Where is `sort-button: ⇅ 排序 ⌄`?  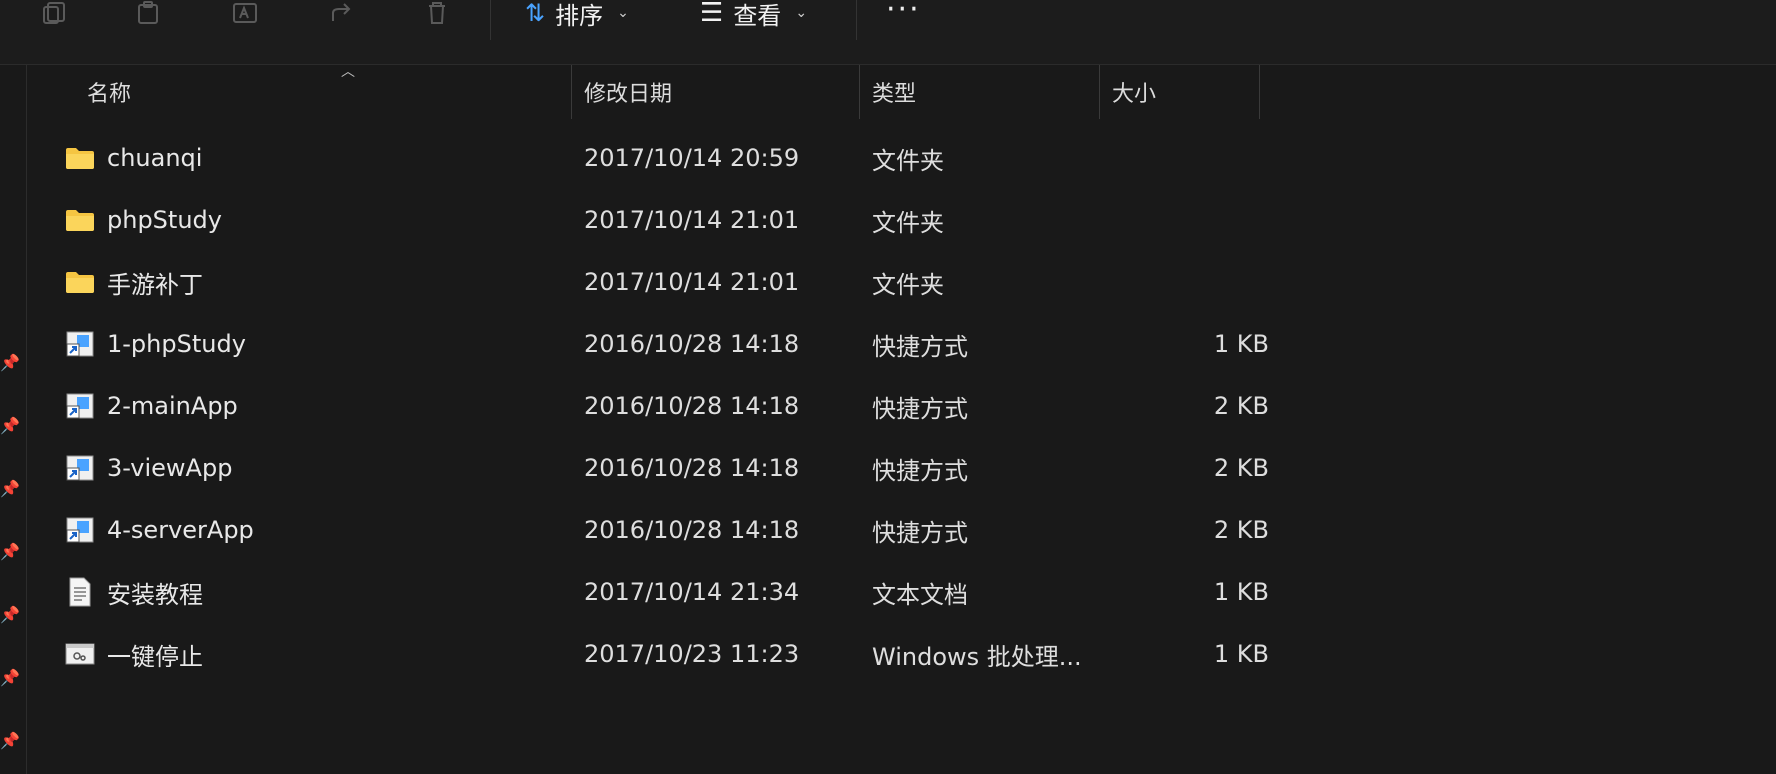
sort-button: ⇅ 排序 ⌄ is located at coordinates (577, 15).